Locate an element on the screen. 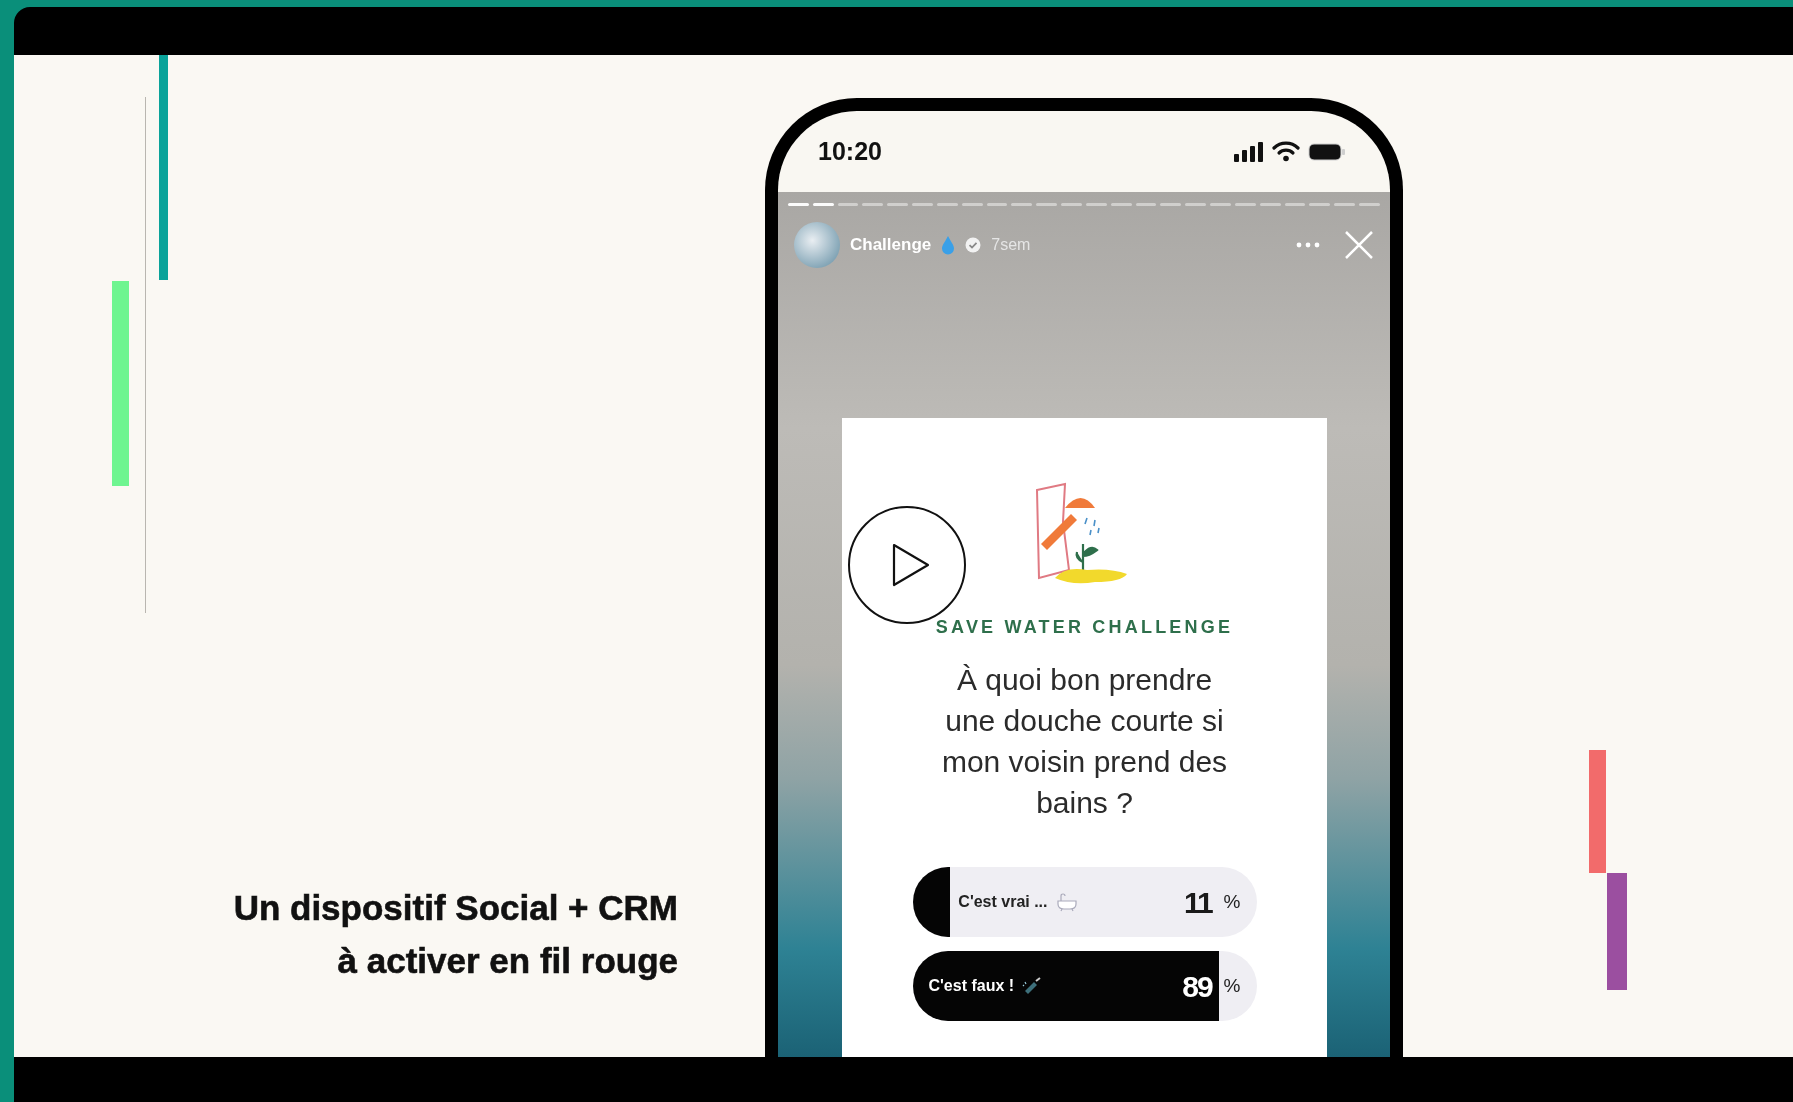 The width and height of the screenshot is (1793, 1102). signal-icon is located at coordinates (1249, 151).